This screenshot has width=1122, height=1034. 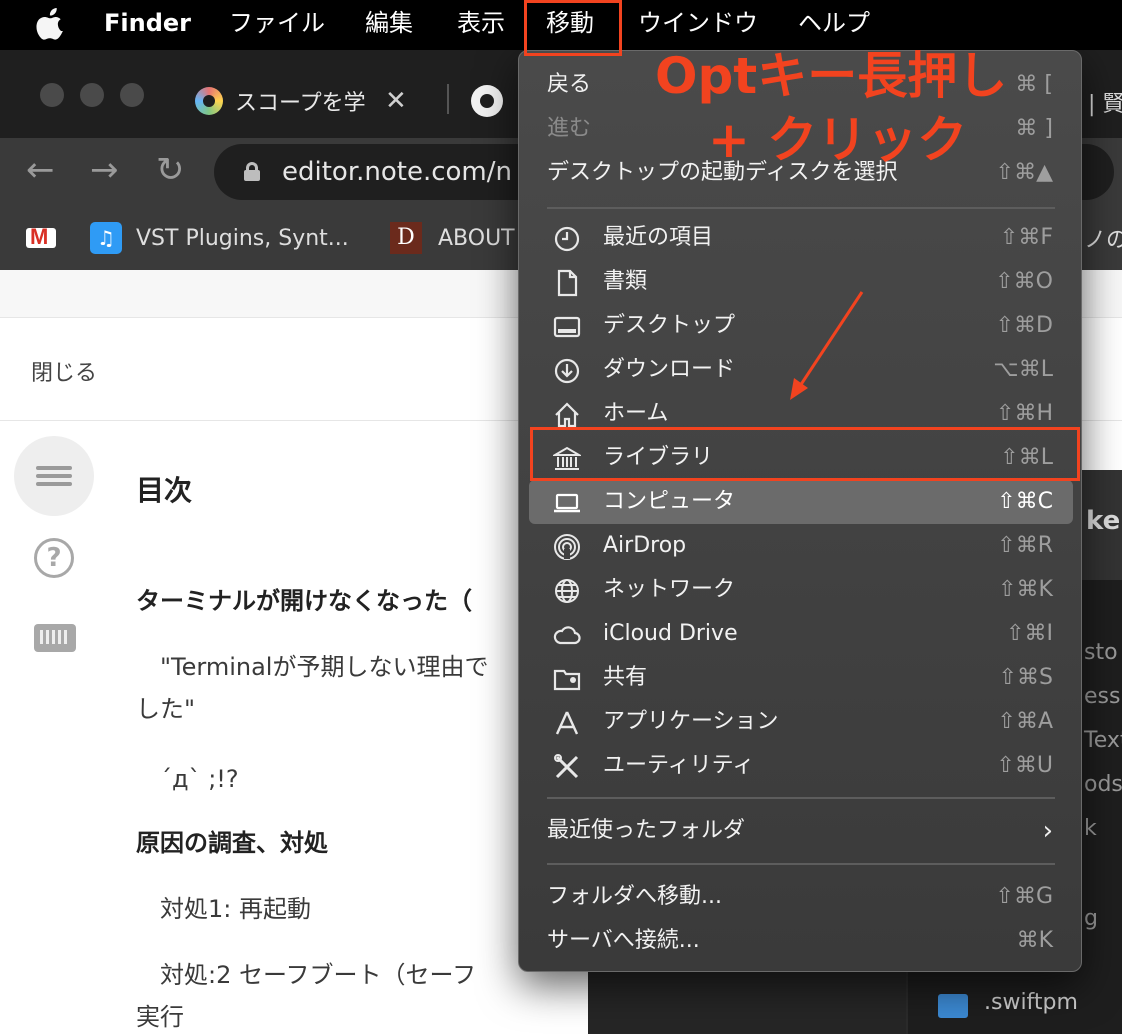 I want to click on menu-item-network-shortcut: ⇧⌘K, so click(x=1025, y=589).